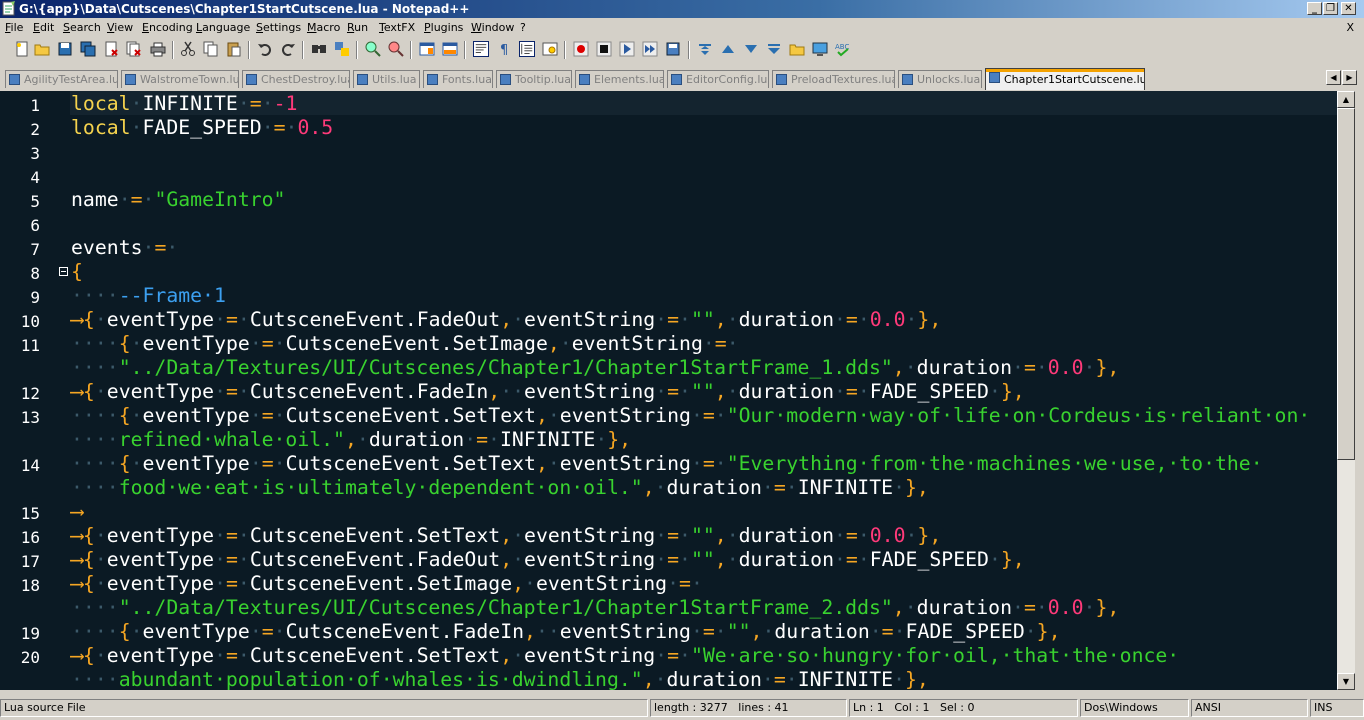 The width and height of the screenshot is (1364, 720). I want to click on paste-icon, so click(234, 49).